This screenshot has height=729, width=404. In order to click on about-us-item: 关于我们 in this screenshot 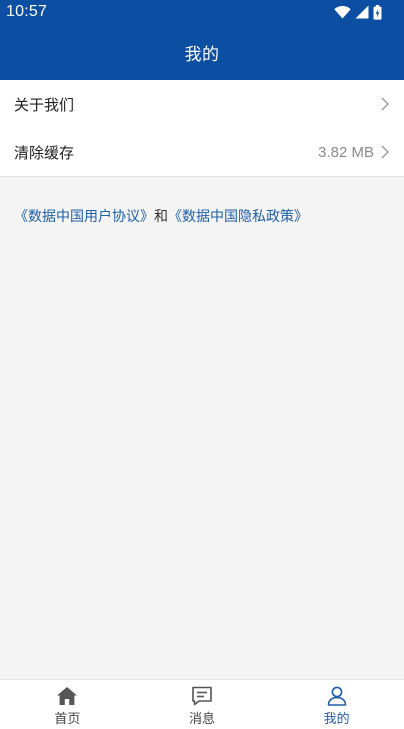, I will do `click(202, 104)`.